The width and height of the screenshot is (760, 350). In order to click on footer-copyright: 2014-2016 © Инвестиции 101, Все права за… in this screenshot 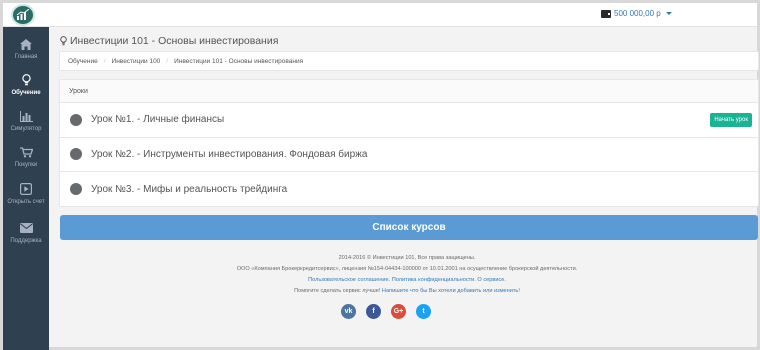, I will do `click(407, 258)`.